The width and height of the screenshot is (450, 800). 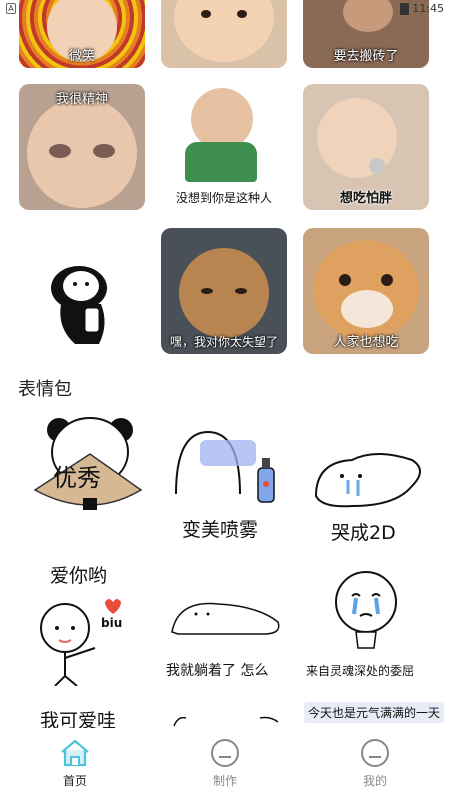 I want to click on tile-caption: 没想到你是这种人, so click(x=223, y=198).